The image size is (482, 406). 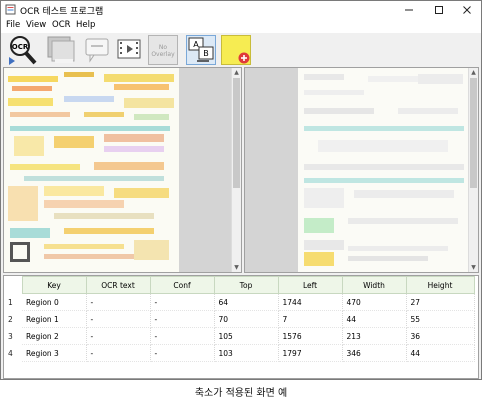 I want to click on table-cell: Region 0, so click(x=54, y=302).